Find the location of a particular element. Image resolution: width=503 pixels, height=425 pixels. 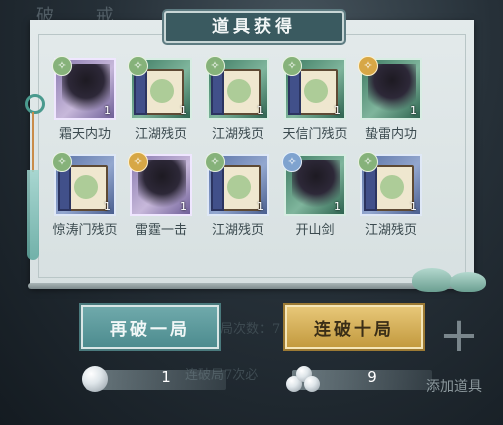

item-name: 雷霆一击 is located at coordinates (160, 230).